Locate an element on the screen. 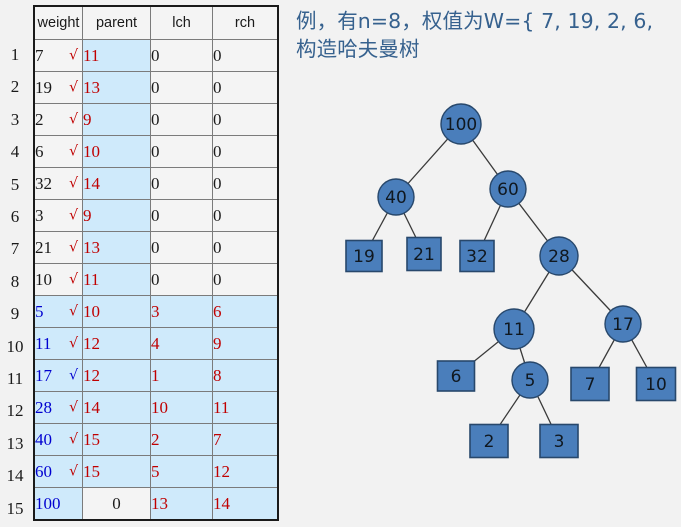 The image size is (681, 527). weight-value: 2 is located at coordinates (39, 119).